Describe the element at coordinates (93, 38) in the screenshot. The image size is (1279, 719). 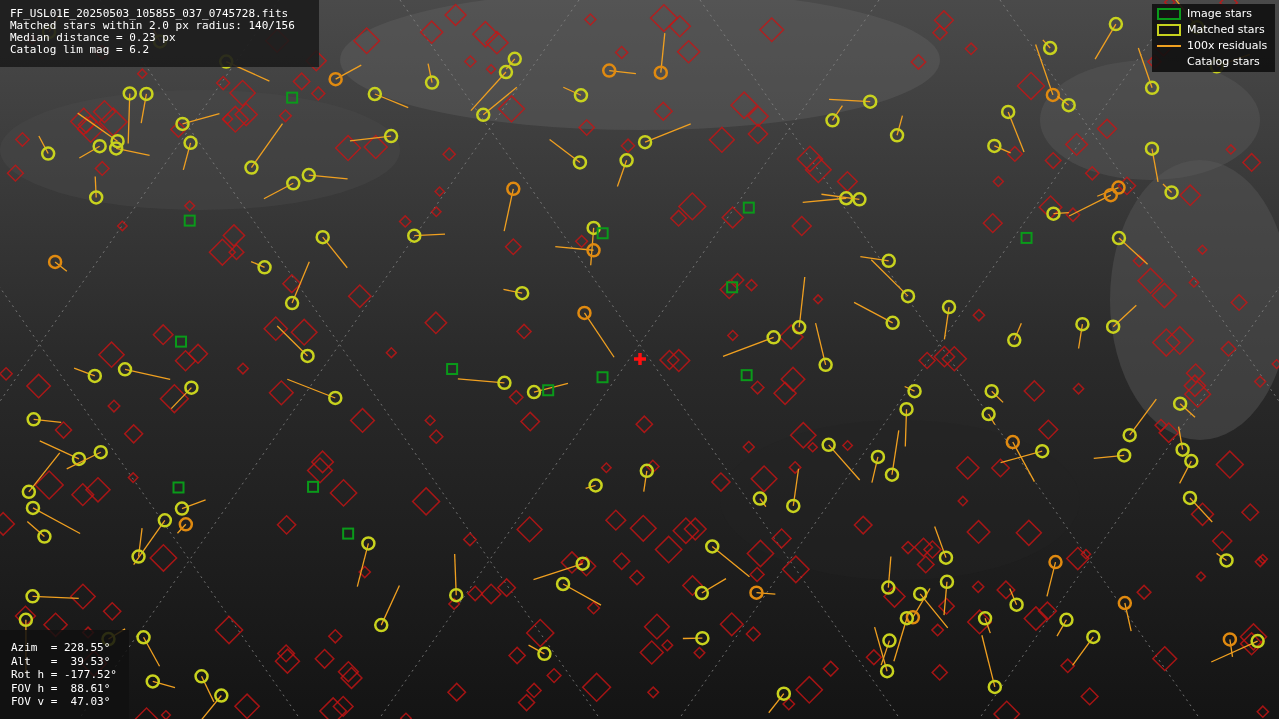
I see `info-text: Median distance = 0.23 px` at that location.